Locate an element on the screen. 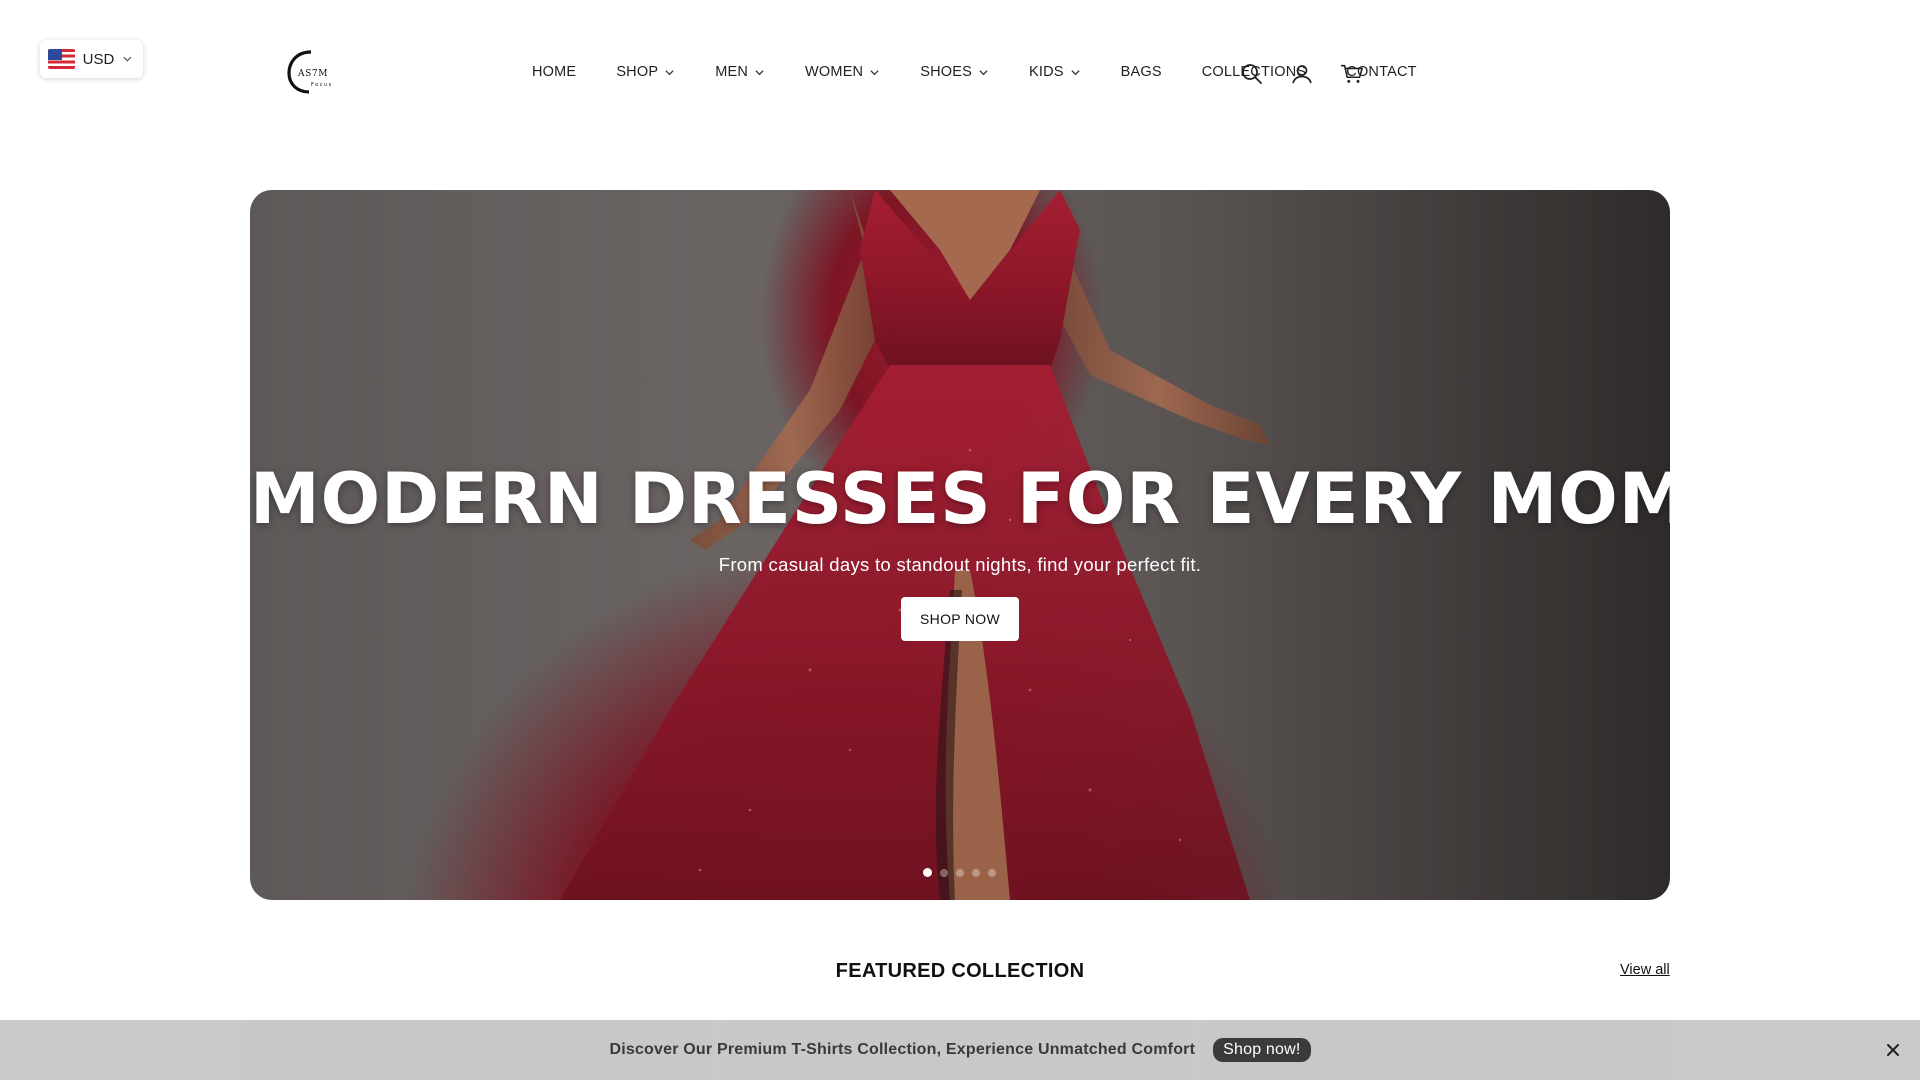 The width and height of the screenshot is (1920, 1080). header-actions is located at coordinates (1302, 74).